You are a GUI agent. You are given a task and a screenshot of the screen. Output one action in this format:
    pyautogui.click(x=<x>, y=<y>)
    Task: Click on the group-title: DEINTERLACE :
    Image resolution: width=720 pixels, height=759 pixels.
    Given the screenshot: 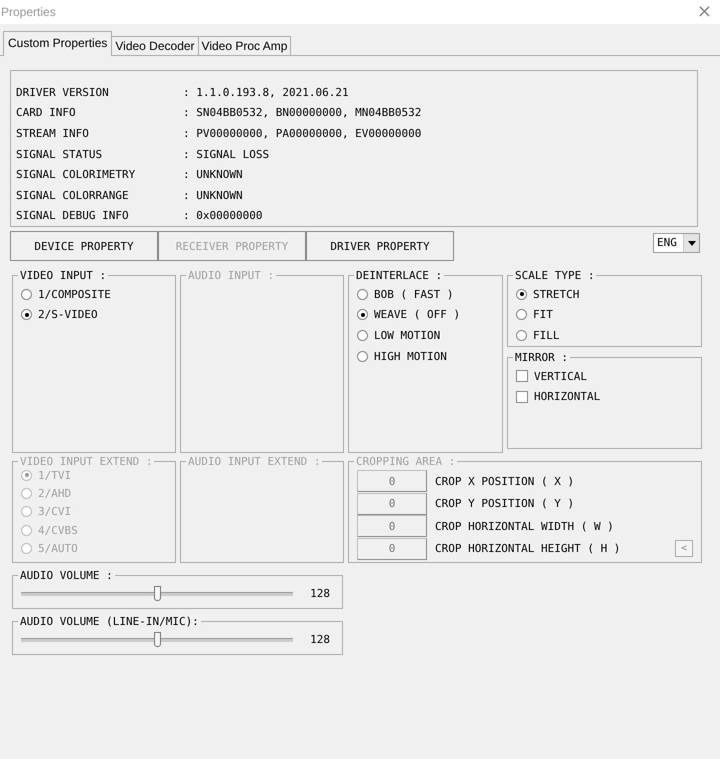 What is the action you would take?
    pyautogui.click(x=399, y=275)
    